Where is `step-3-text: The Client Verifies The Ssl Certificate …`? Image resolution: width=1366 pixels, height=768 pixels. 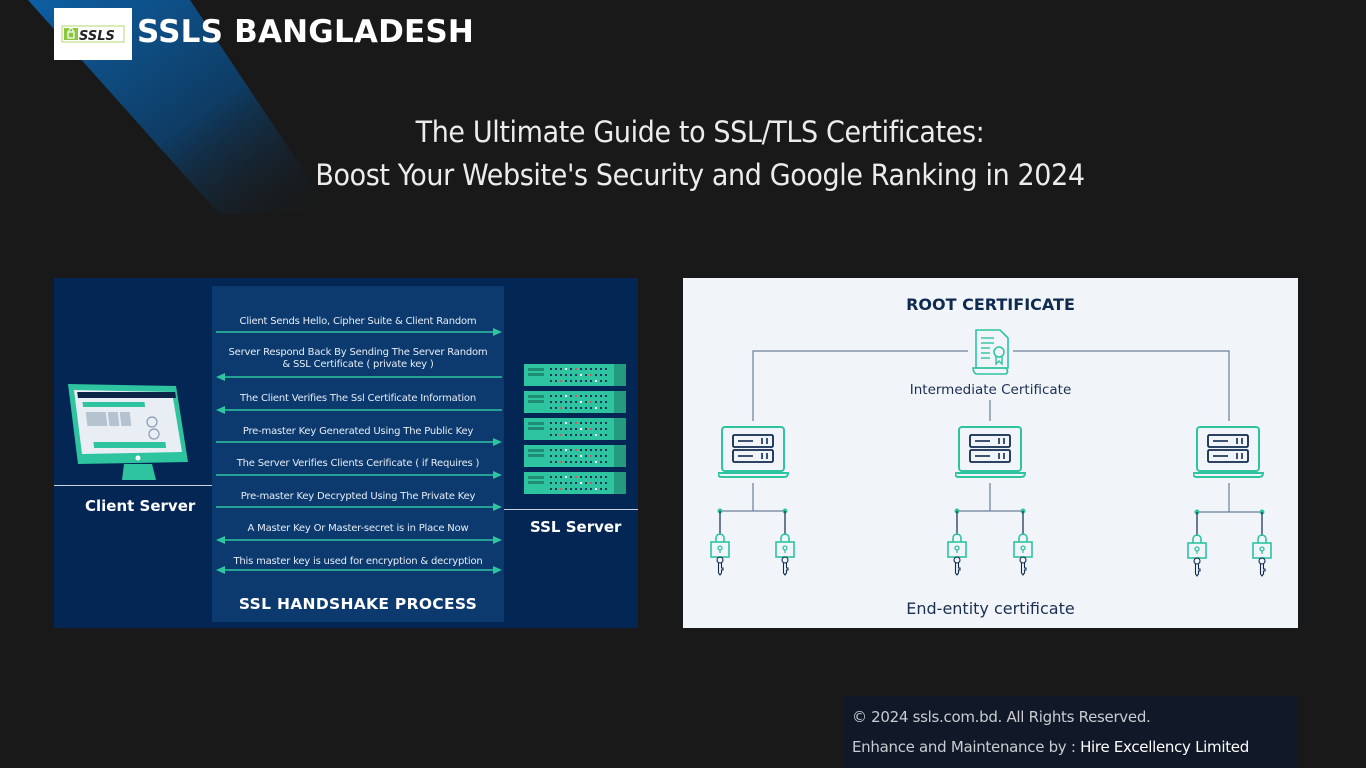
step-3-text: The Client Verifies The Ssl Certificate … is located at coordinates (358, 398).